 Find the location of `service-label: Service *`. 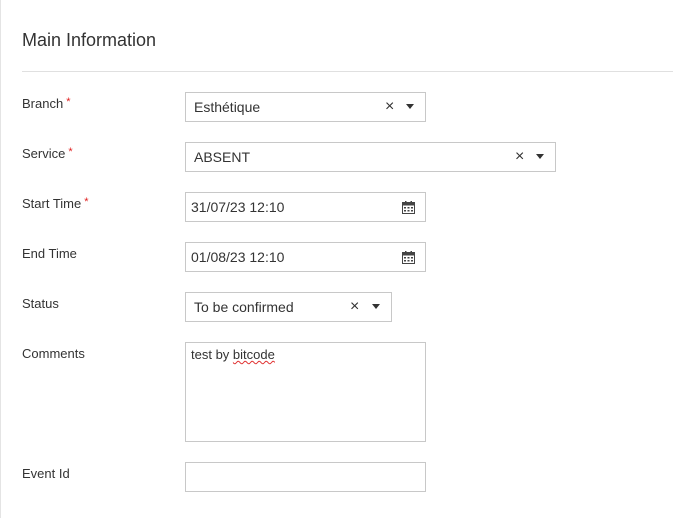

service-label: Service * is located at coordinates (47, 153).